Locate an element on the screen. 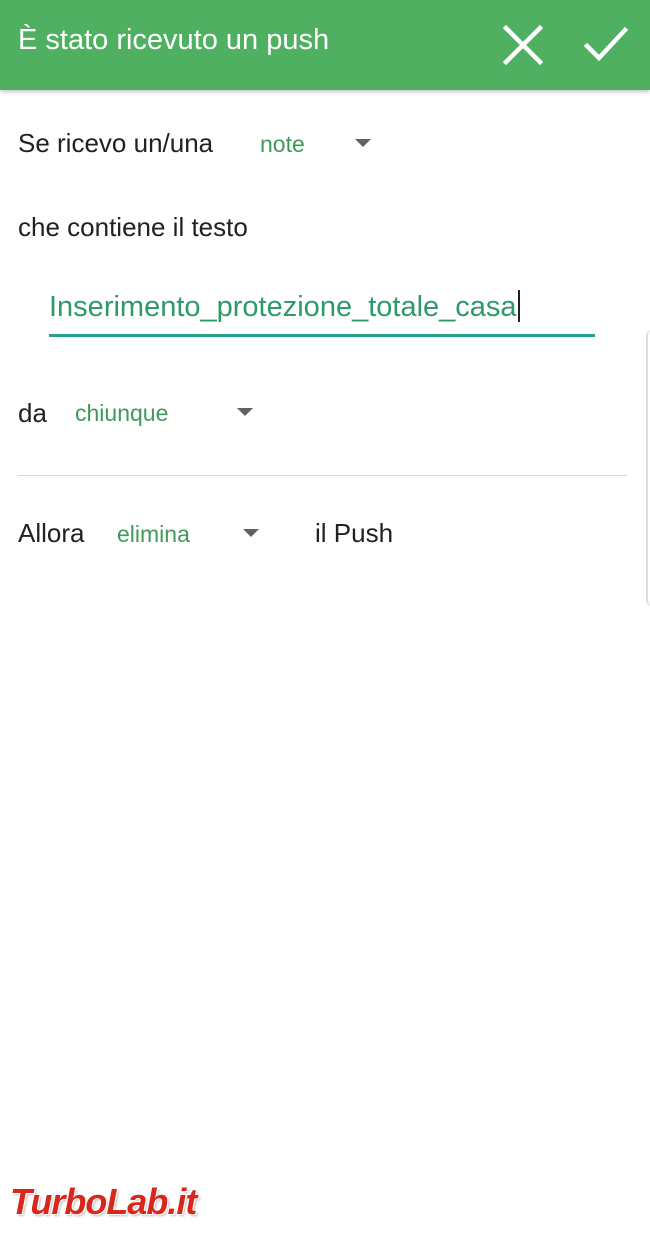 This screenshot has height=1244, width=650. divider is located at coordinates (322, 475).